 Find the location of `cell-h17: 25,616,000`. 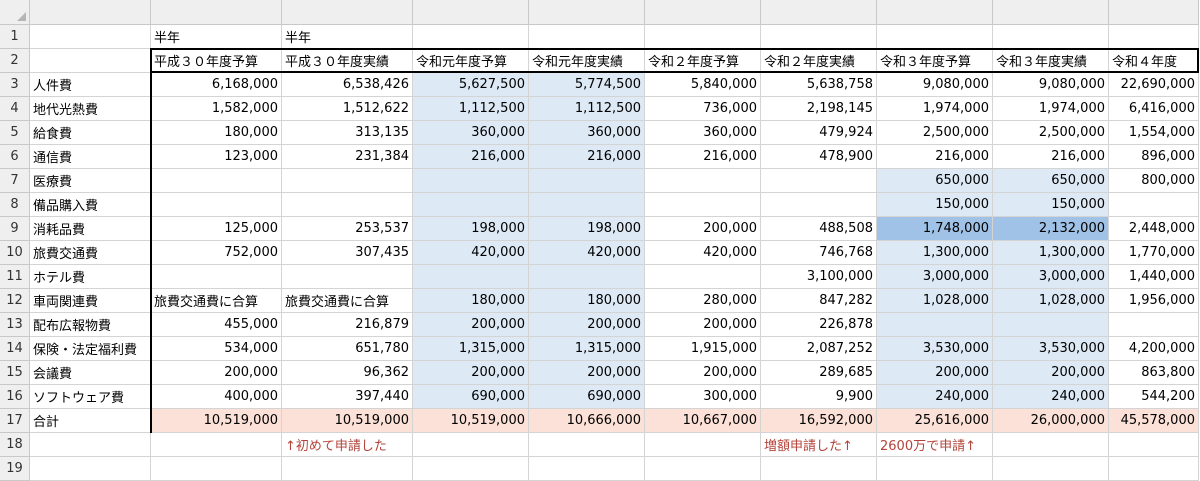

cell-h17: 25,616,000 is located at coordinates (935, 421).